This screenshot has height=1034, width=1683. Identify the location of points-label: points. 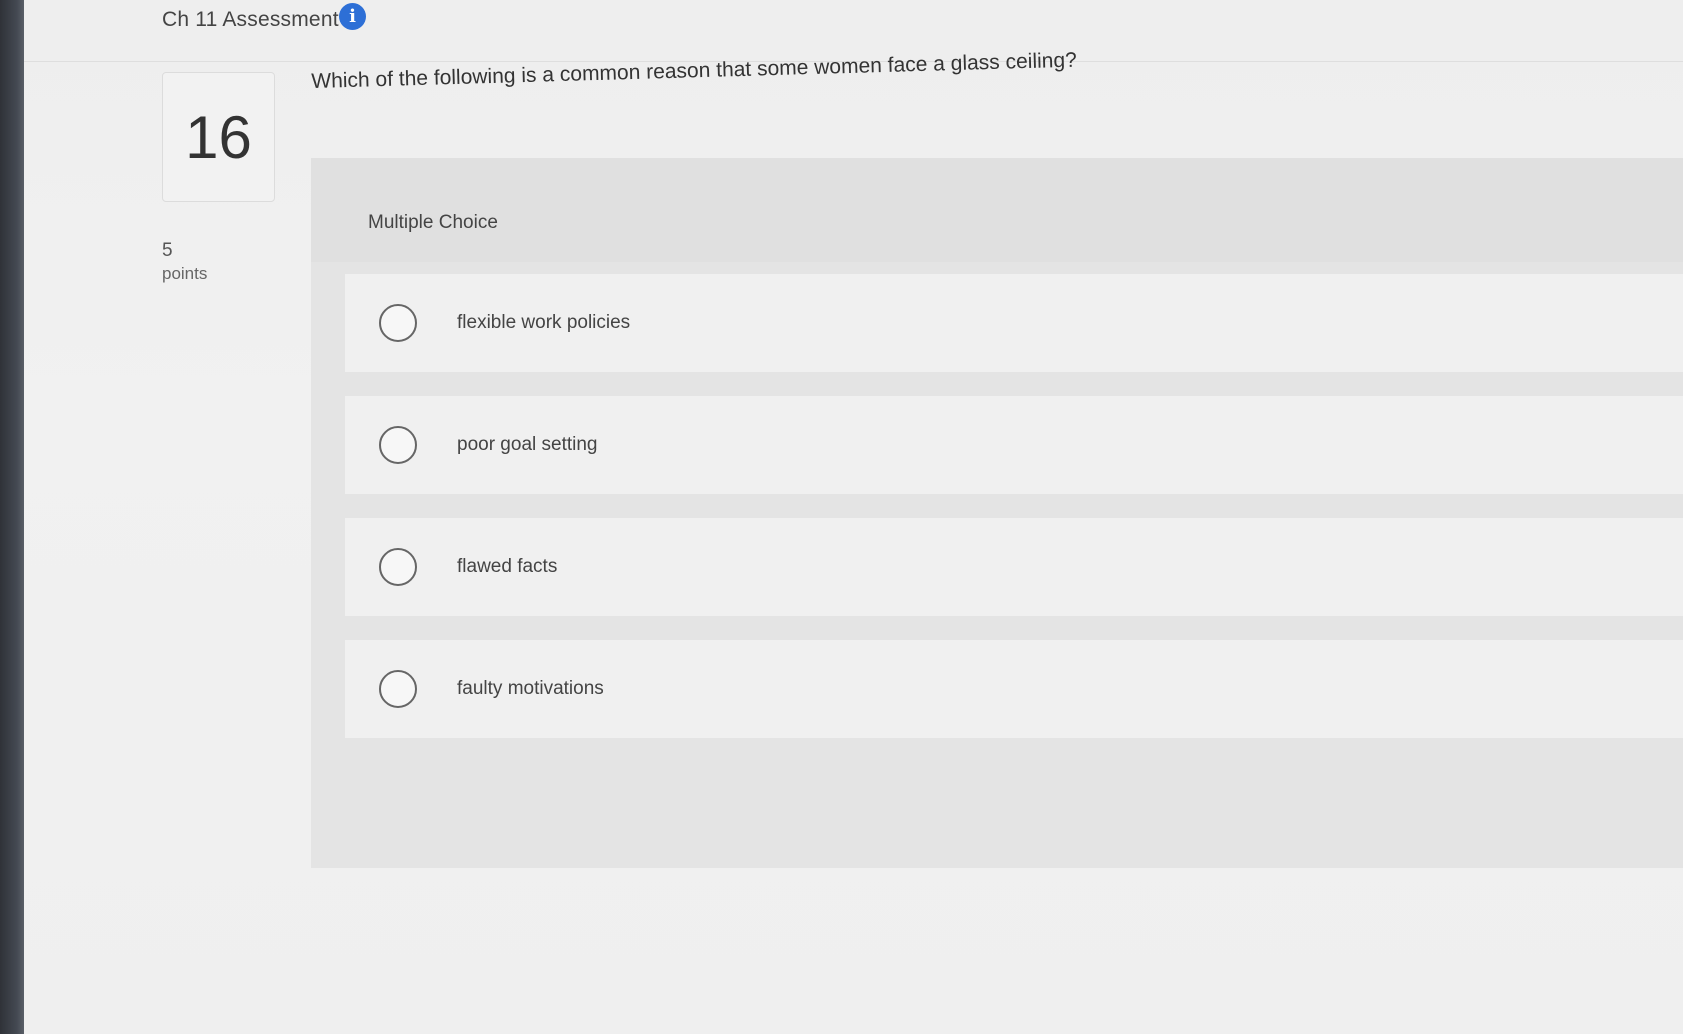
(185, 273).